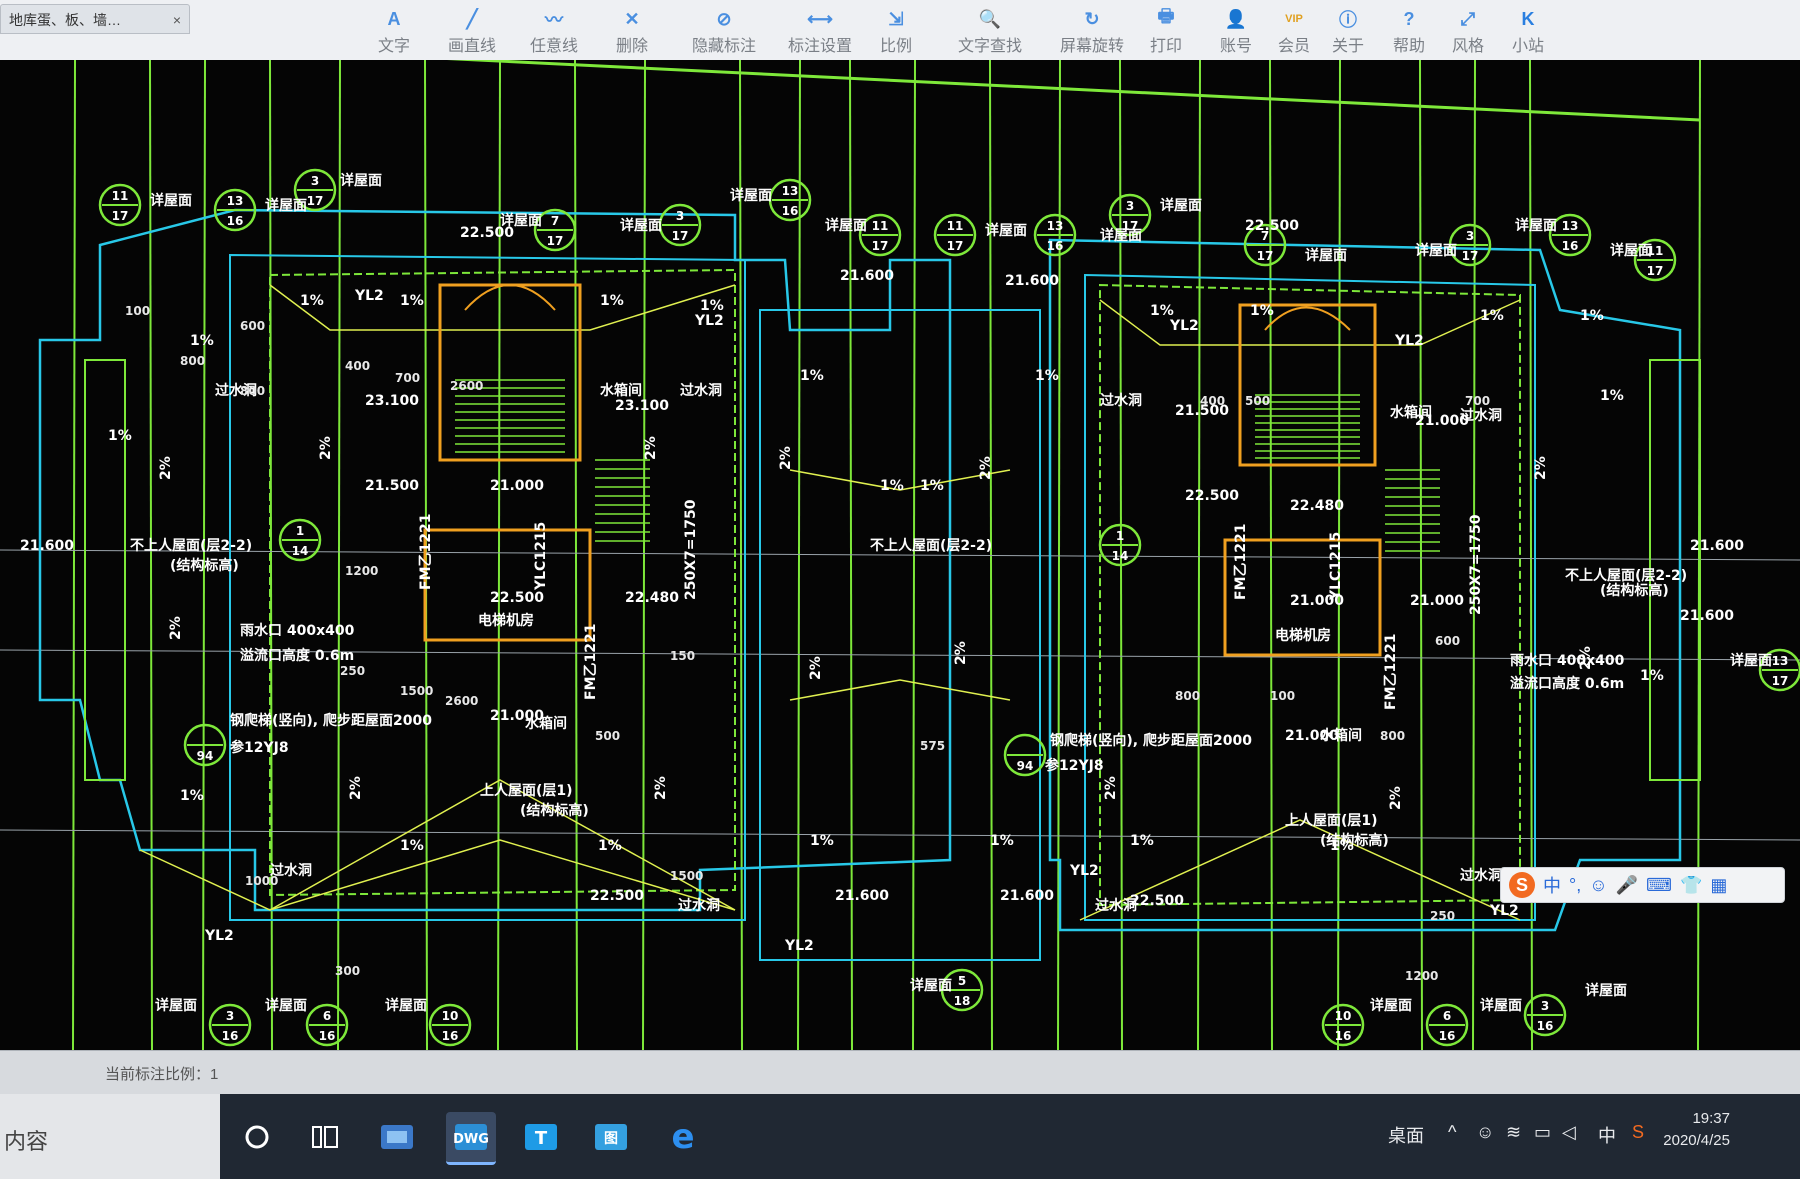 This screenshot has width=1800, height=1179. I want to click on text-app-icon: T, so click(541, 1137).